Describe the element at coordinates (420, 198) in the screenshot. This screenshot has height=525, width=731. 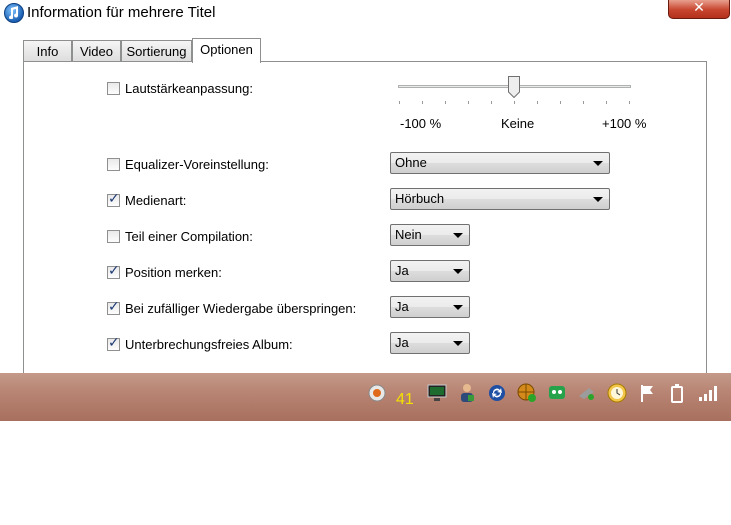
I see `media-type-value: Hörbuch` at that location.